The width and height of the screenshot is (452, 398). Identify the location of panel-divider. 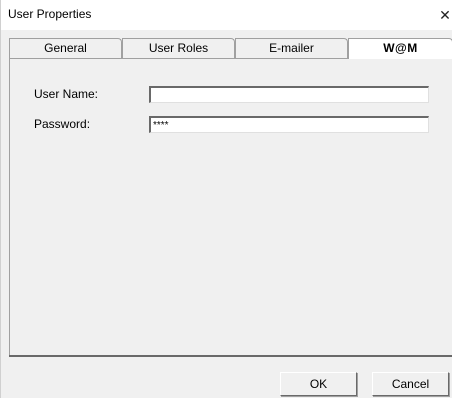
(230, 356).